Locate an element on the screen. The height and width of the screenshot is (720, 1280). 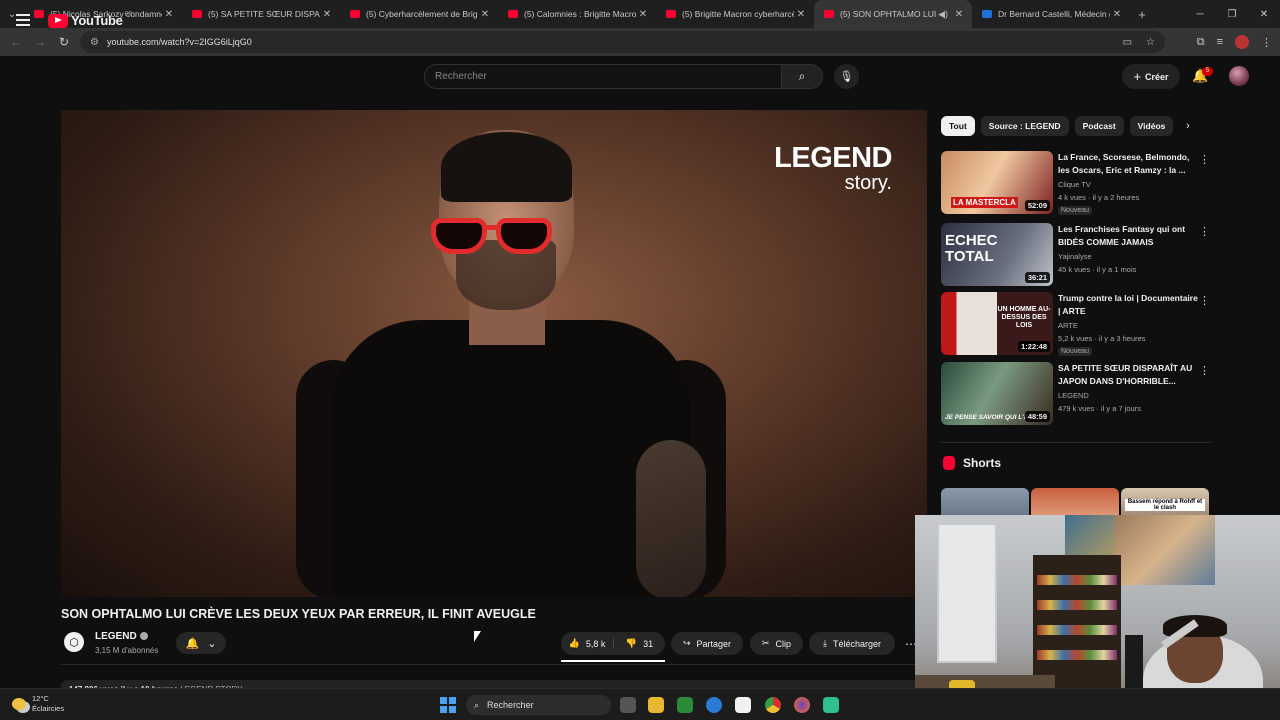
recommendation-channel: Clique TV is located at coordinates (1074, 184).